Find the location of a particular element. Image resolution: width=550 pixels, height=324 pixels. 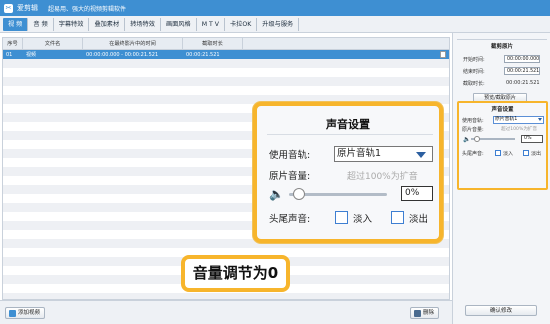

start-time-label: 开始时间: is located at coordinates (474, 60).